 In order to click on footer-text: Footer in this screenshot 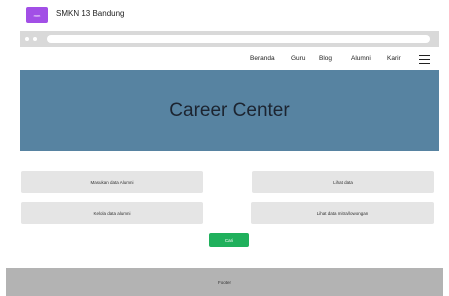, I will do `click(224, 282)`.